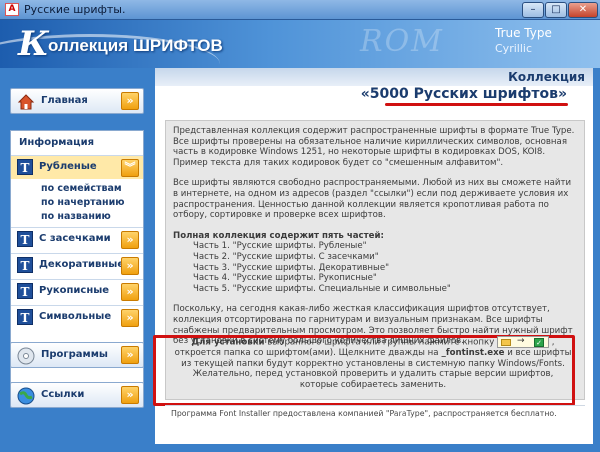 This screenshot has width=600, height=452. I want to click on sidebar-item-label: Рубленые, so click(68, 166).